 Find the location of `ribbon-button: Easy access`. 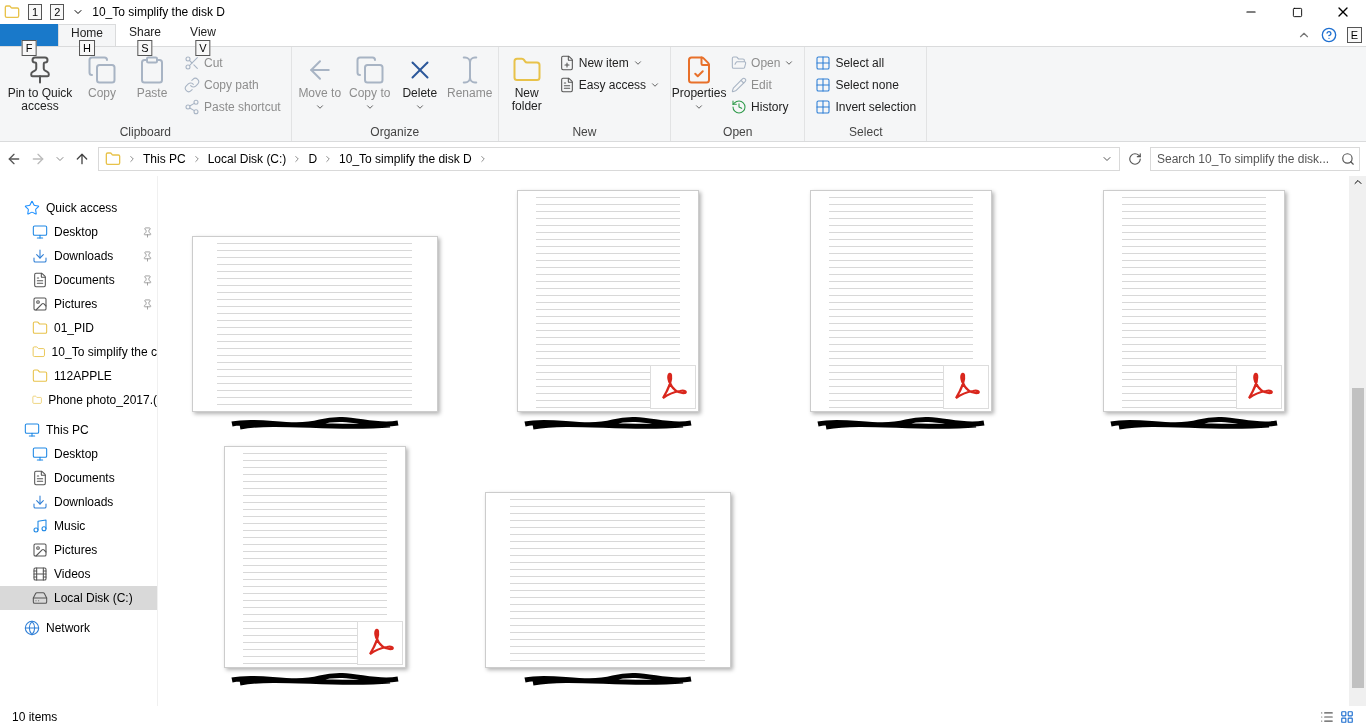

ribbon-button: Easy access is located at coordinates (609, 85).